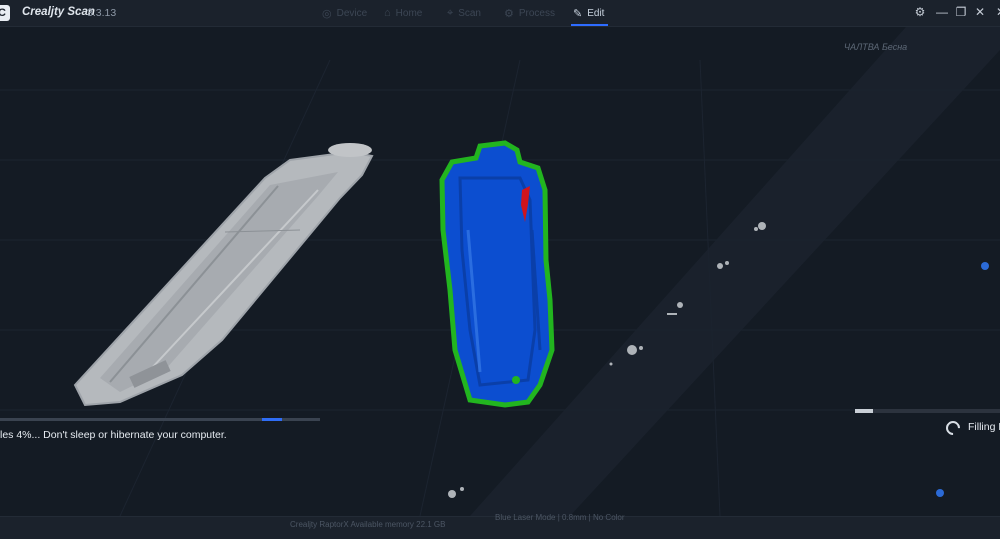 The height and width of the screenshot is (539, 1000). Describe the element at coordinates (536, 13) in the screenshot. I see `nav-process-label: Process` at that location.